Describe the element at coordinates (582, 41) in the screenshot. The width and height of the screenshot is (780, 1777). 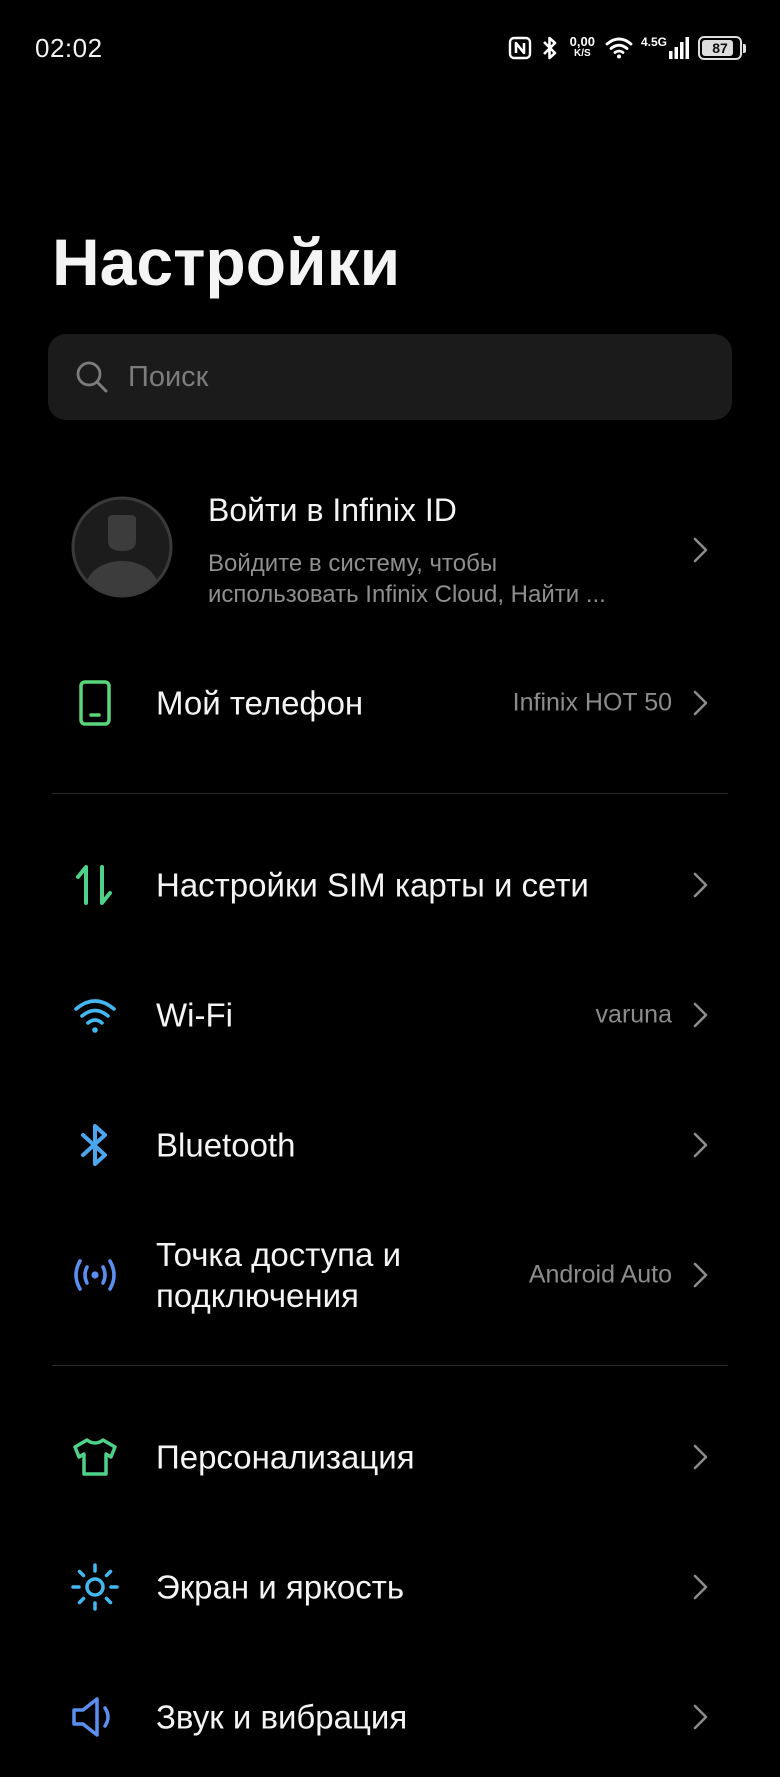
I see `net-speed-value: 0,00` at that location.